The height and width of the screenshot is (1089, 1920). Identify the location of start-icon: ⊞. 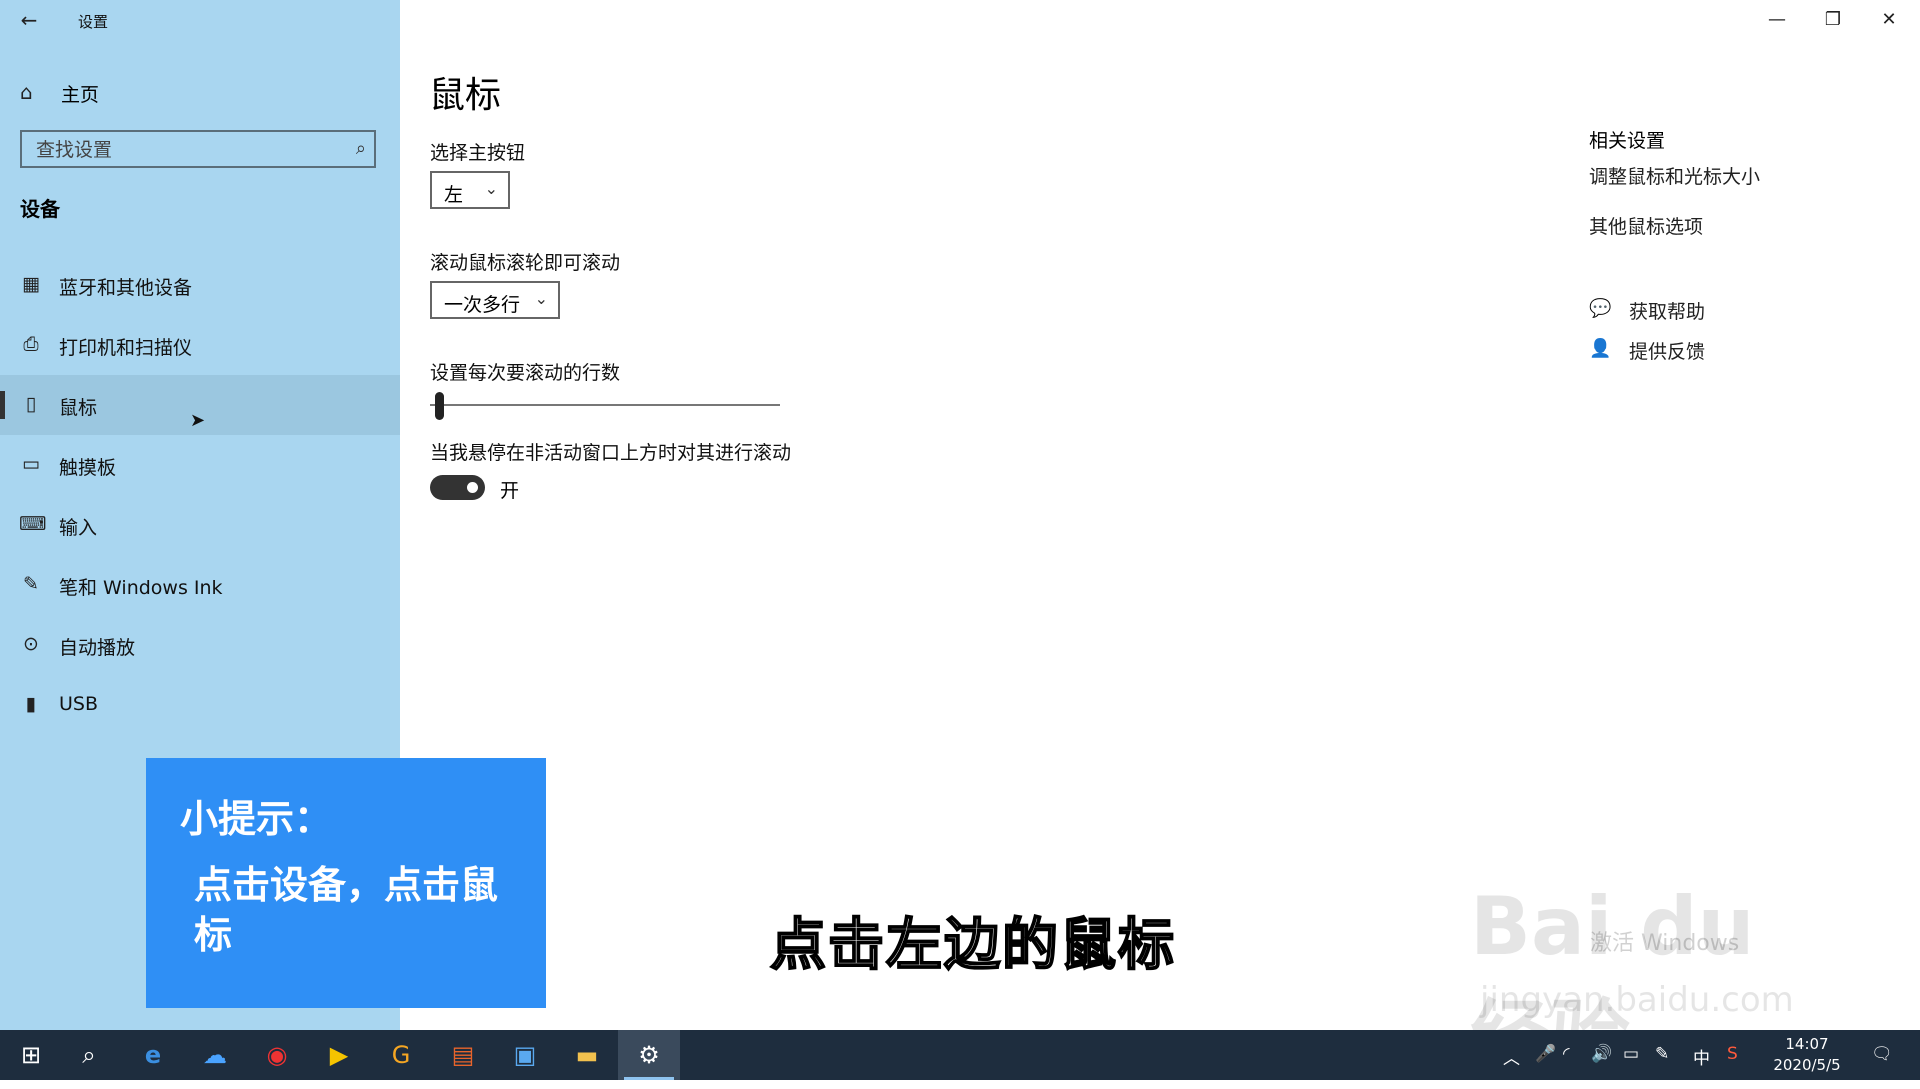
(31, 1055).